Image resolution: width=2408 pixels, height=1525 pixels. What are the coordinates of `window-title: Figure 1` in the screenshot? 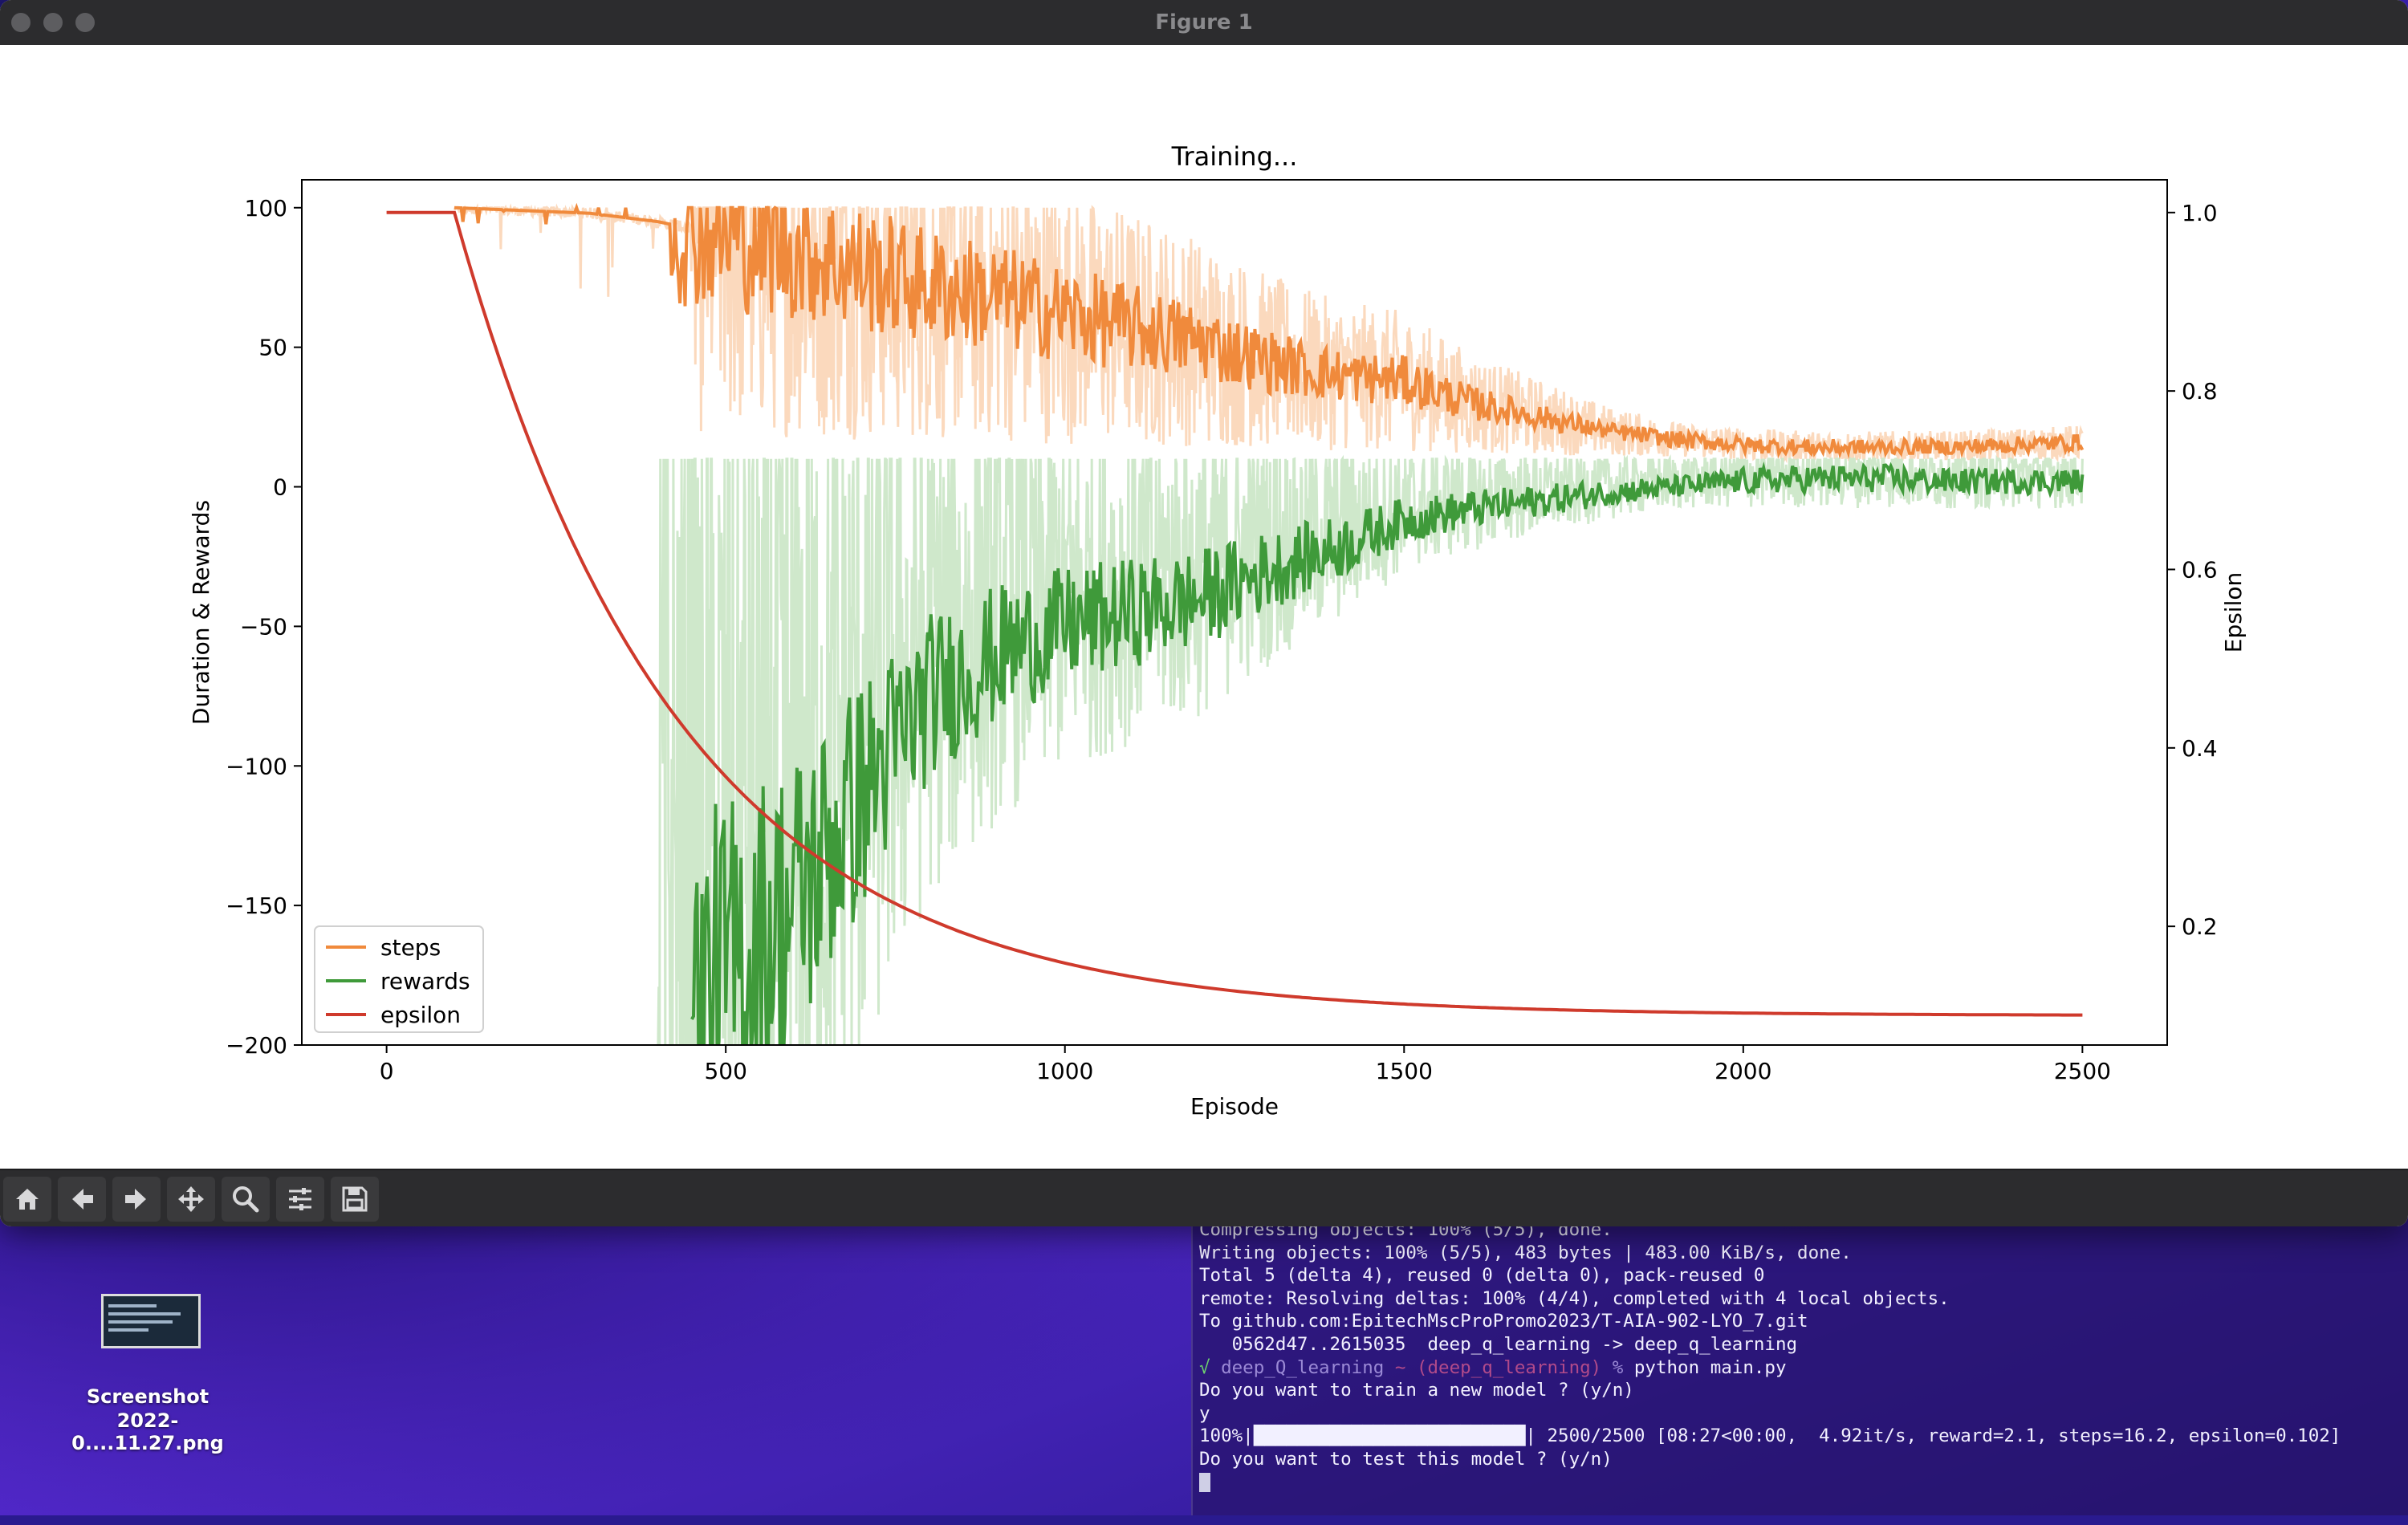 It's located at (1204, 22).